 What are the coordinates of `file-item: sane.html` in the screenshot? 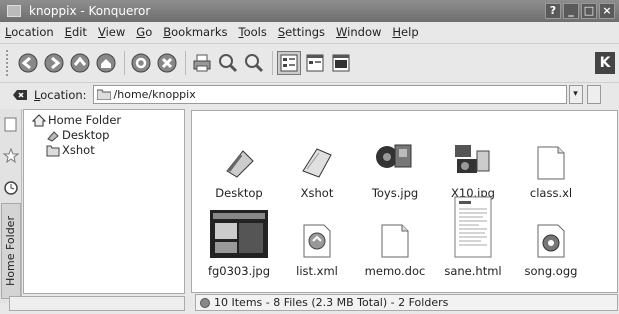 It's located at (473, 235).